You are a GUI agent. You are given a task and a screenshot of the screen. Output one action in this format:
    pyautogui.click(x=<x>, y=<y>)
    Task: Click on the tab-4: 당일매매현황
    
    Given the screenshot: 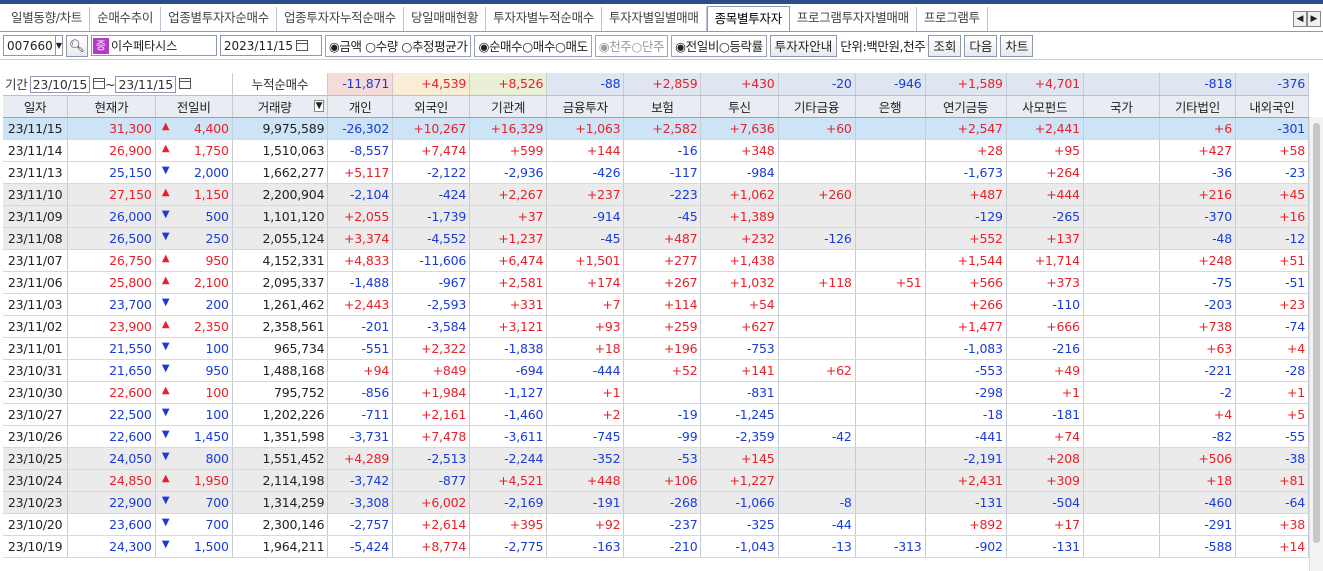 What is the action you would take?
    pyautogui.click(x=445, y=19)
    